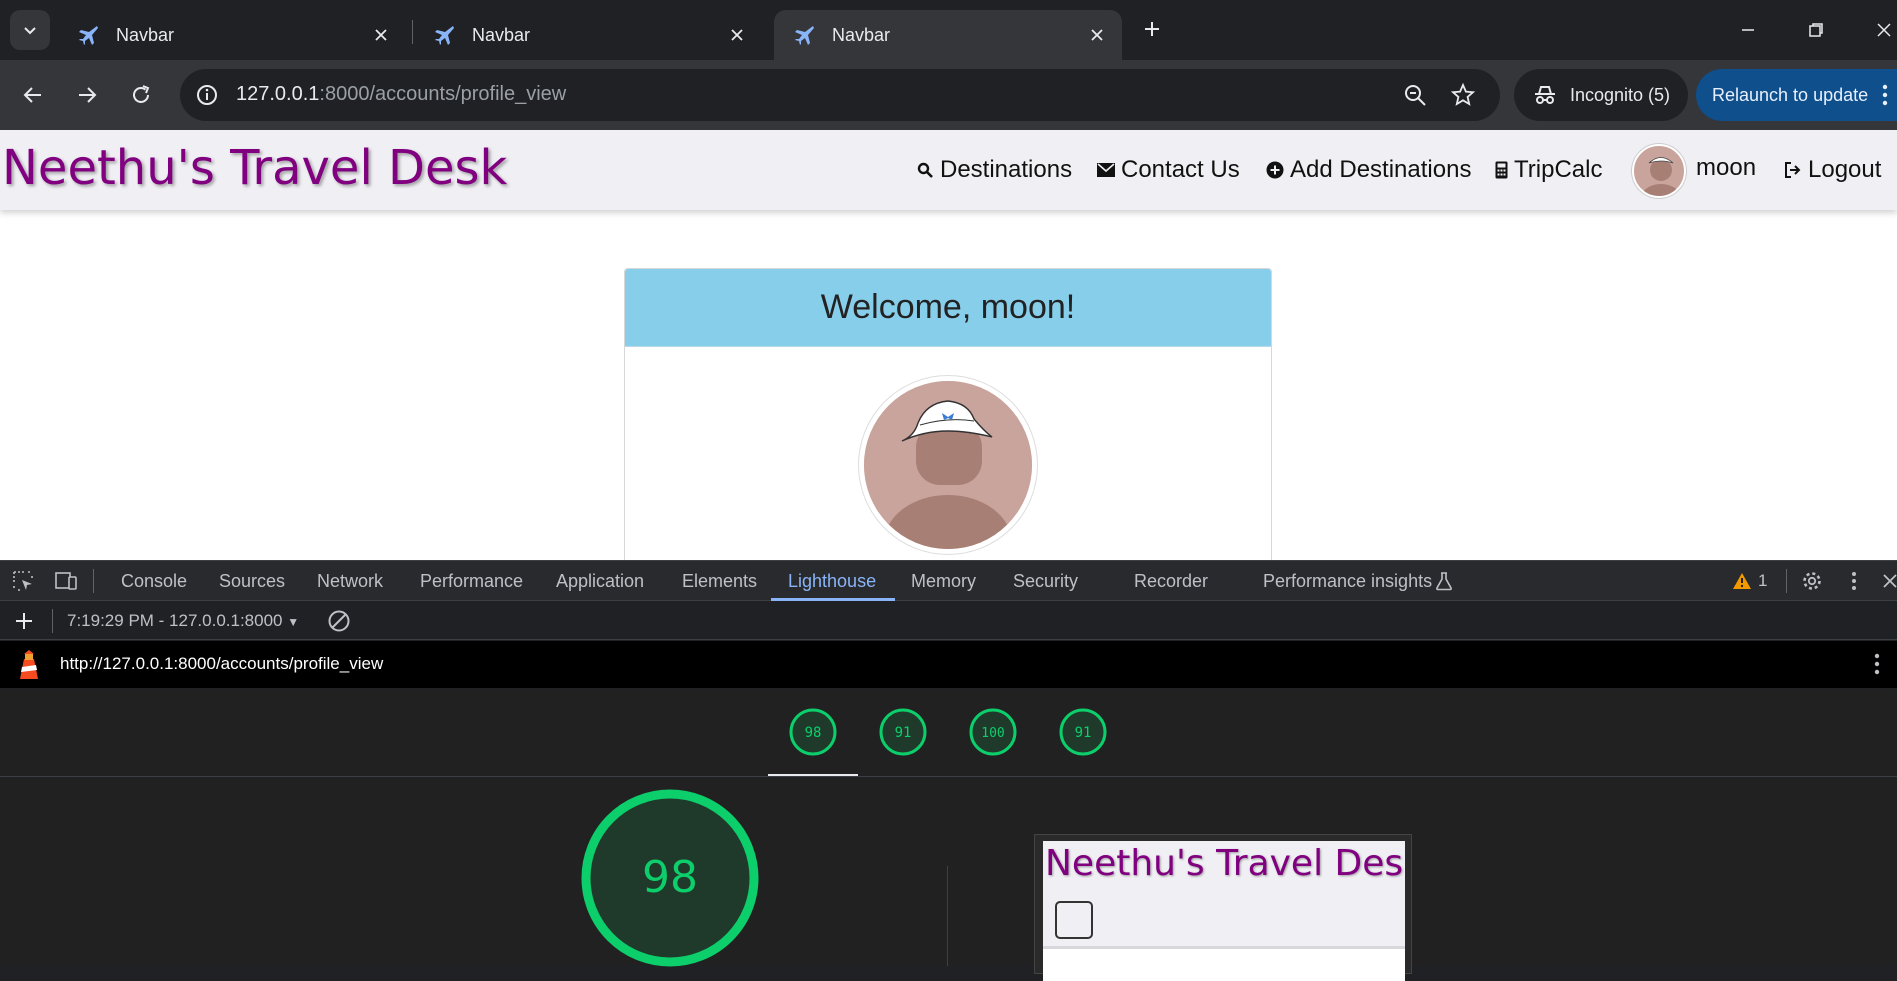  Describe the element at coordinates (141, 95) in the screenshot. I see `reload-button` at that location.